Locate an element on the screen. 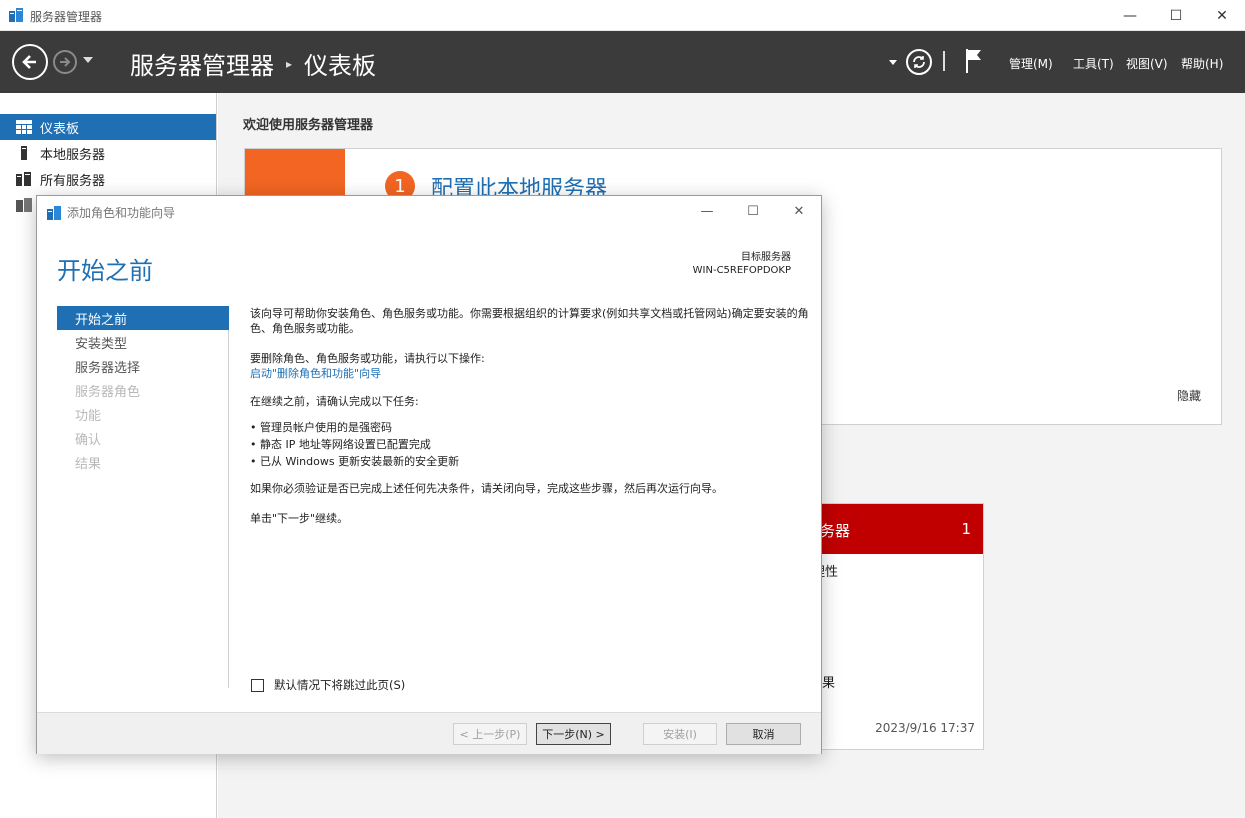 This screenshot has width=1245, height=818. target-server-info: 目标服务器 WIN-C5REFOPDOKP is located at coordinates (742, 264).